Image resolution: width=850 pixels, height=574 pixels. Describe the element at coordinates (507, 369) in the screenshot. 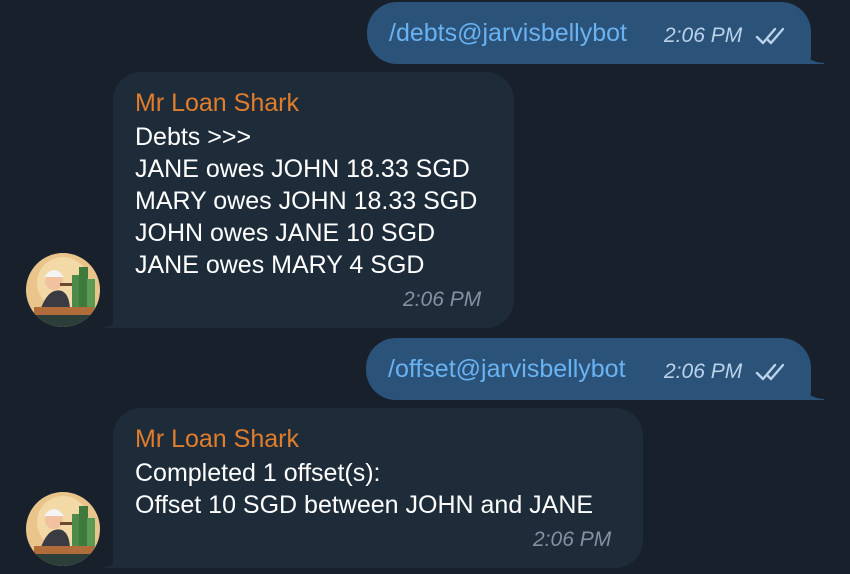

I see `command-link: /offset@jarvisbellybot` at that location.